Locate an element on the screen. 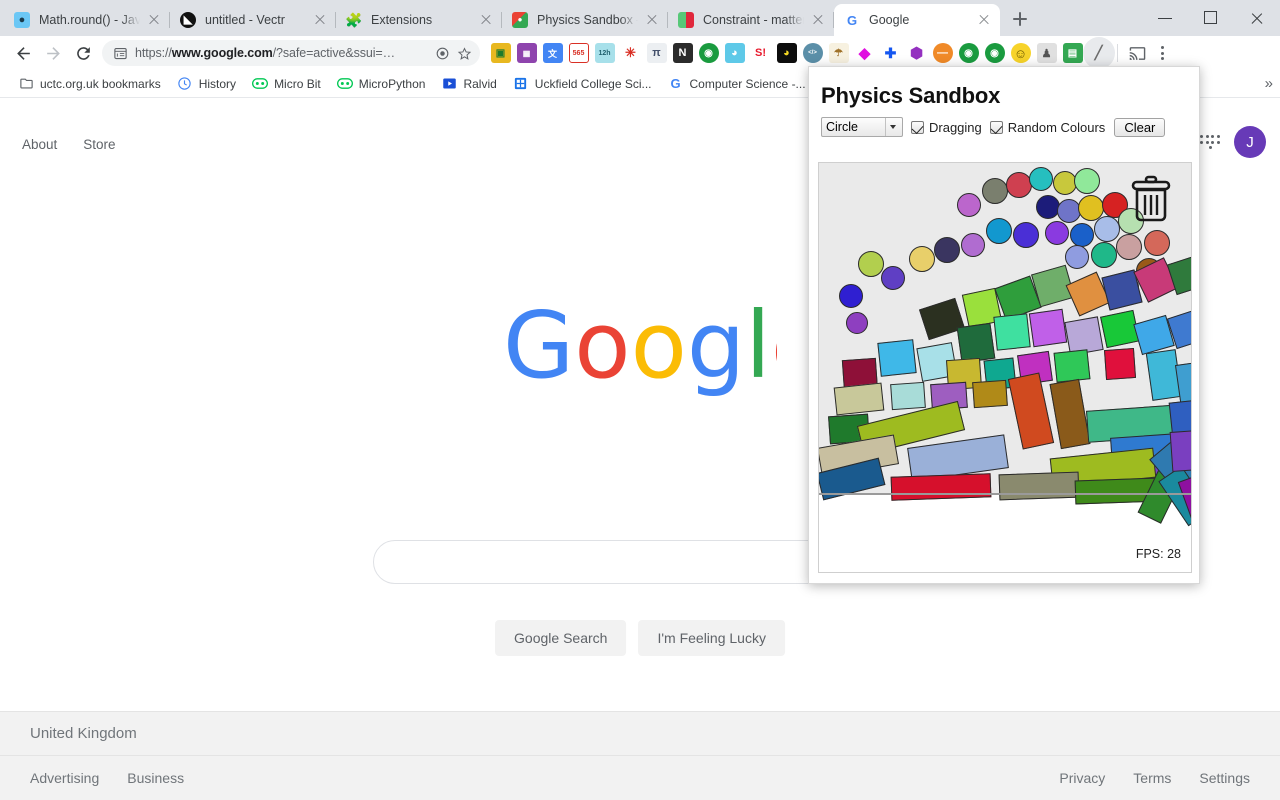 Image resolution: width=1280 pixels, height=800 pixels. globe-bird-icon: ◕ is located at coordinates (734, 53).